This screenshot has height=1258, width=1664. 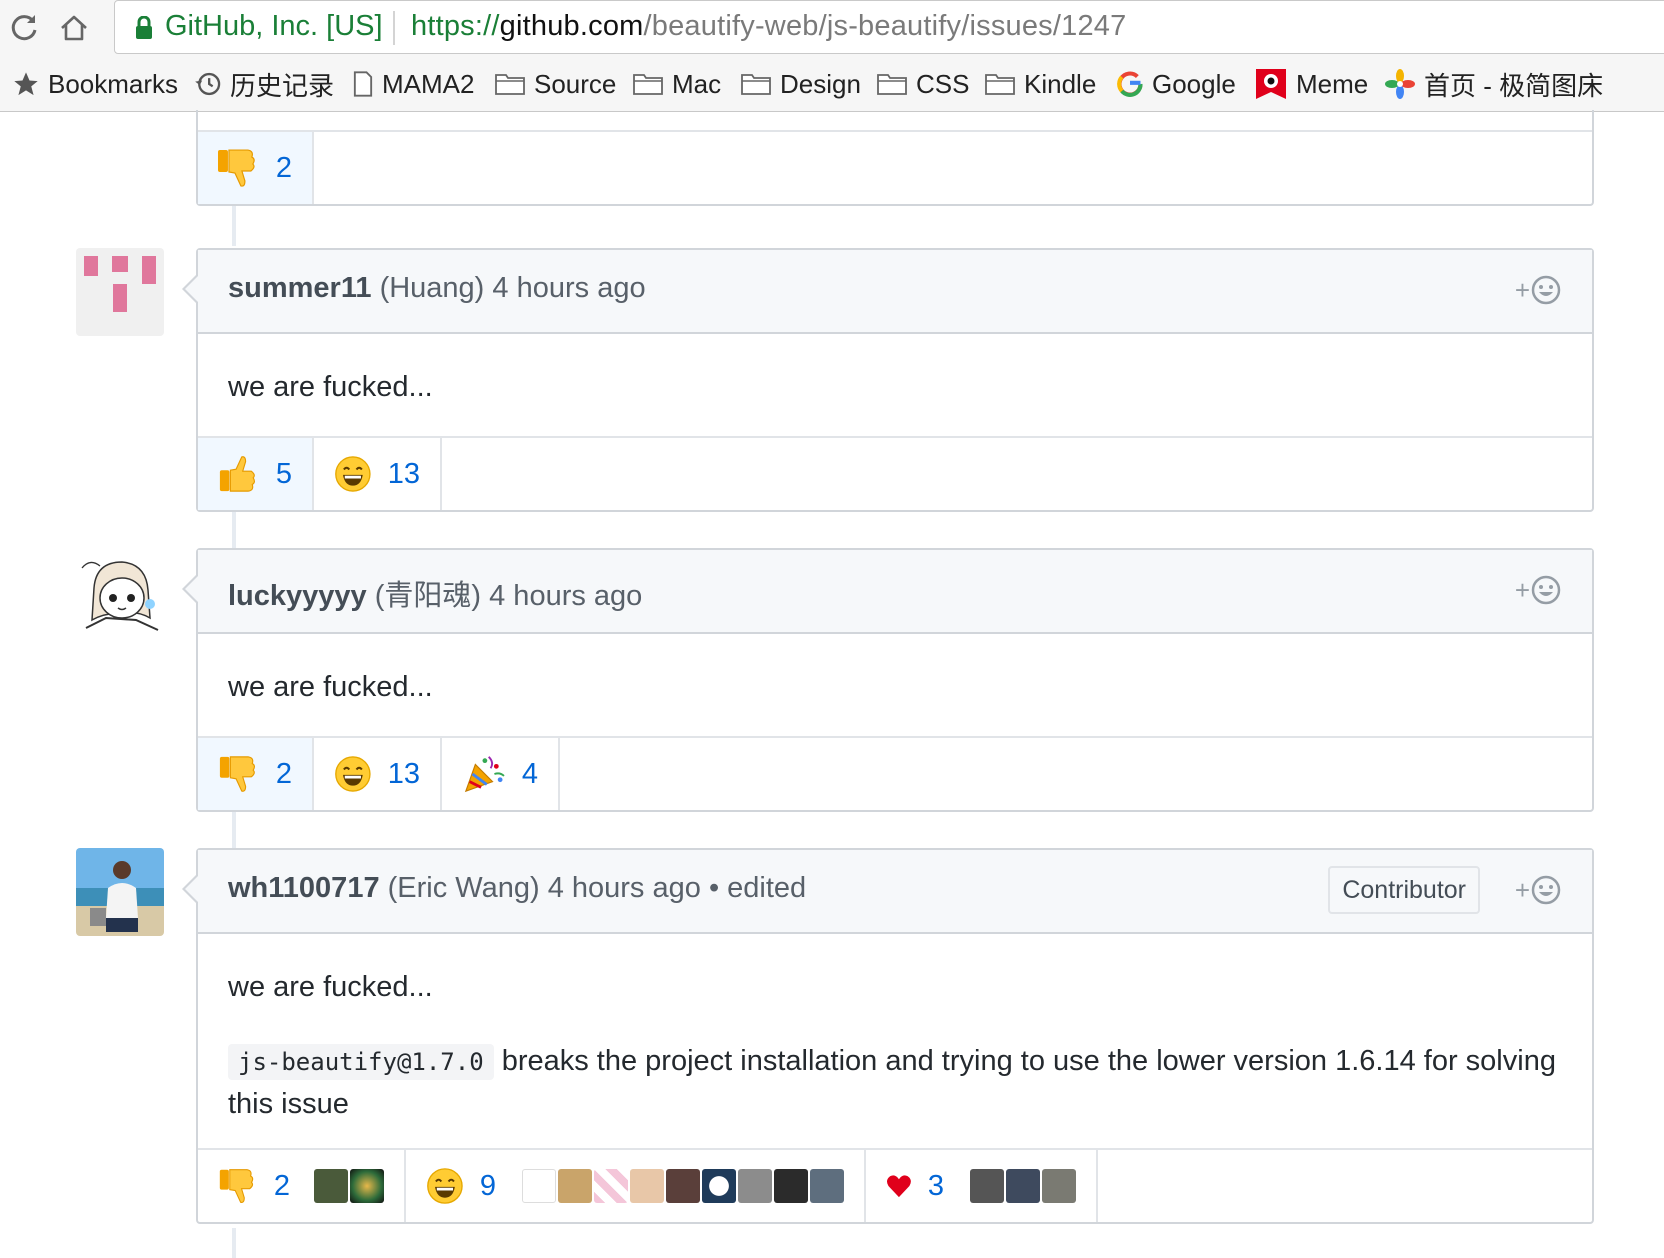 I want to click on photos-icon, so click(x=1400, y=84).